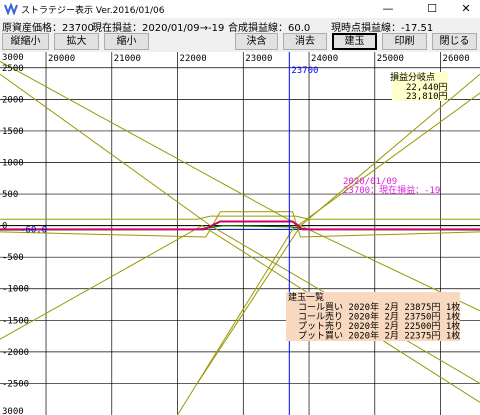 This screenshot has width=480, height=415. I want to click on toolbar: 縦縮小 拡大 縮小 決含 消去 建玉 印刷 閉じる, so click(240, 42).